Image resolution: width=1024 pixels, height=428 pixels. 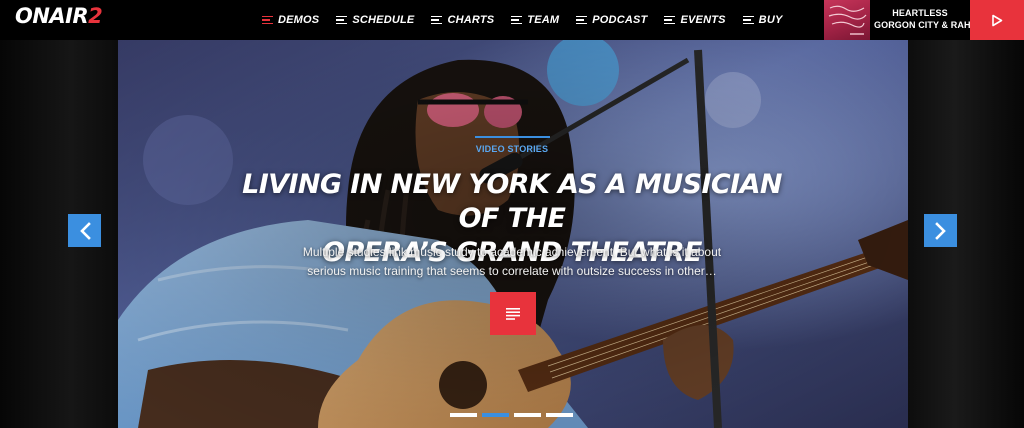 I want to click on chevron-left-icon, so click(x=85, y=230).